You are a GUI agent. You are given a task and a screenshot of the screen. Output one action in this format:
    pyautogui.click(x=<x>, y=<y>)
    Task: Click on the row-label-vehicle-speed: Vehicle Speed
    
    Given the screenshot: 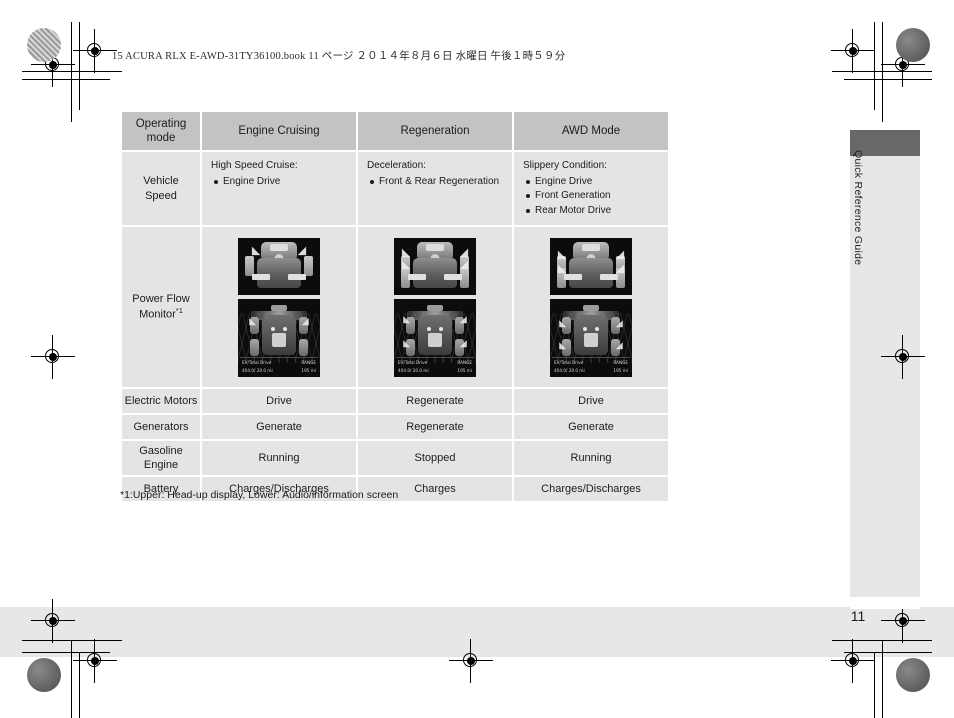 What is the action you would take?
    pyautogui.click(x=161, y=188)
    